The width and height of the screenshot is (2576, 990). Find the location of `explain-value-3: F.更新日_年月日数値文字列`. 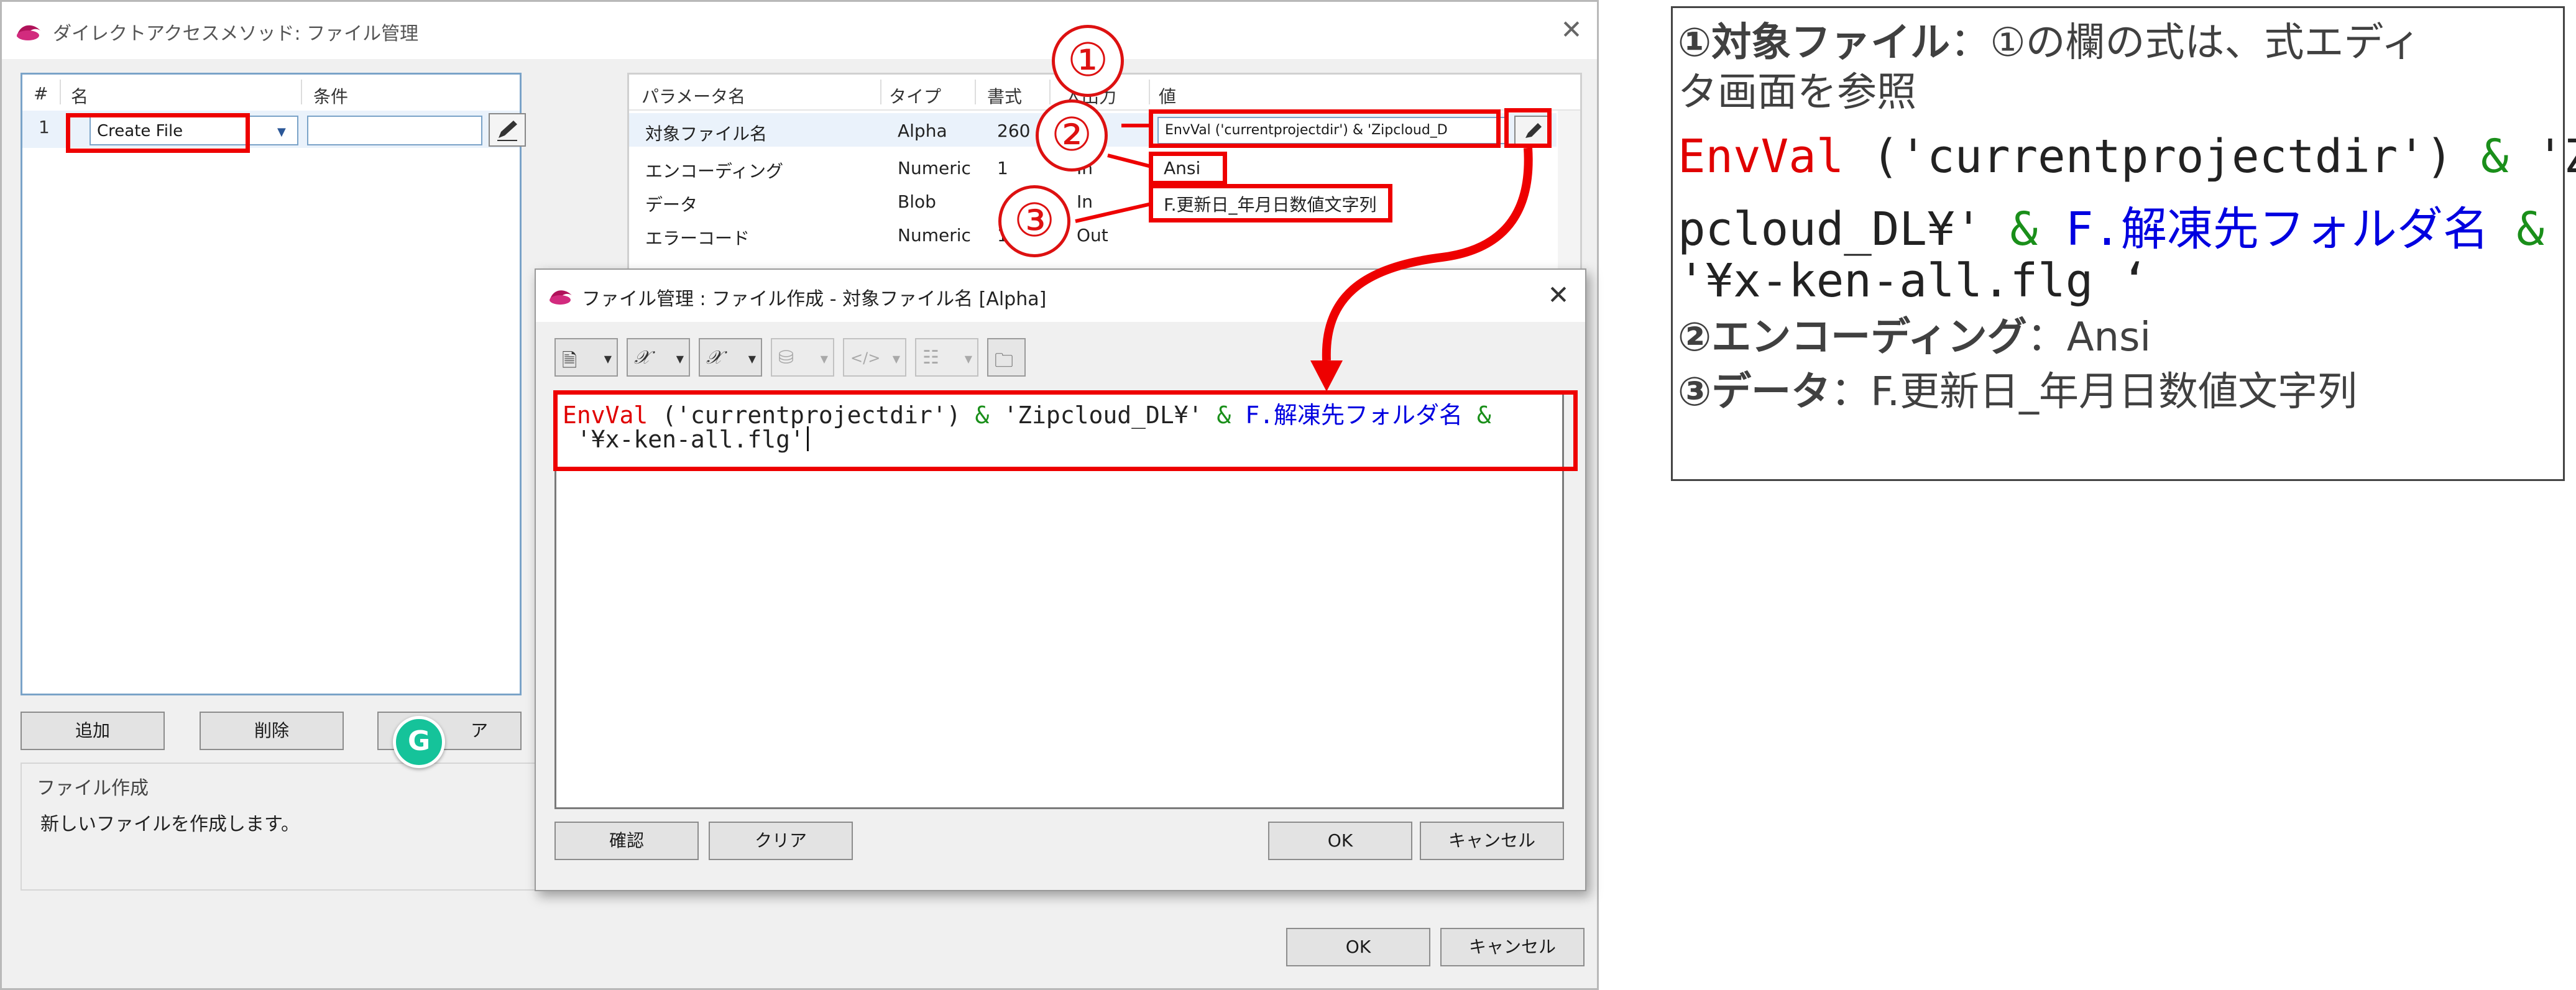

explain-value-3: F.更新日_年月日数値文字列 is located at coordinates (2114, 392).